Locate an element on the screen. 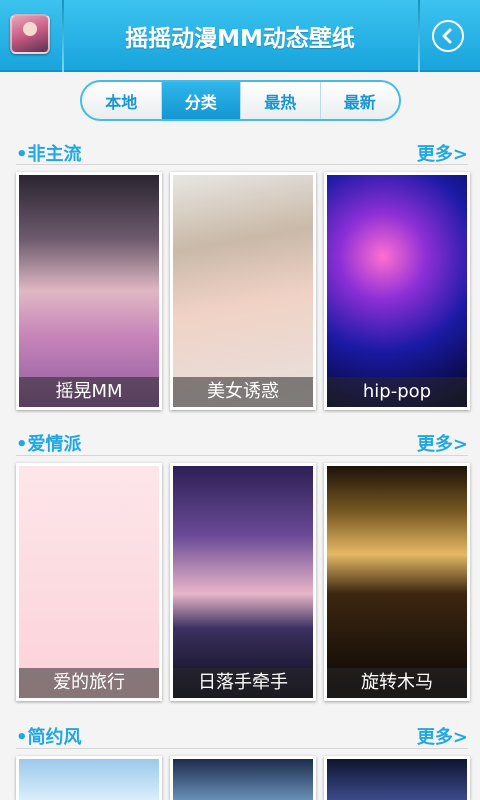  category-tabs: 本地 分类 最热 最新 is located at coordinates (240, 100).